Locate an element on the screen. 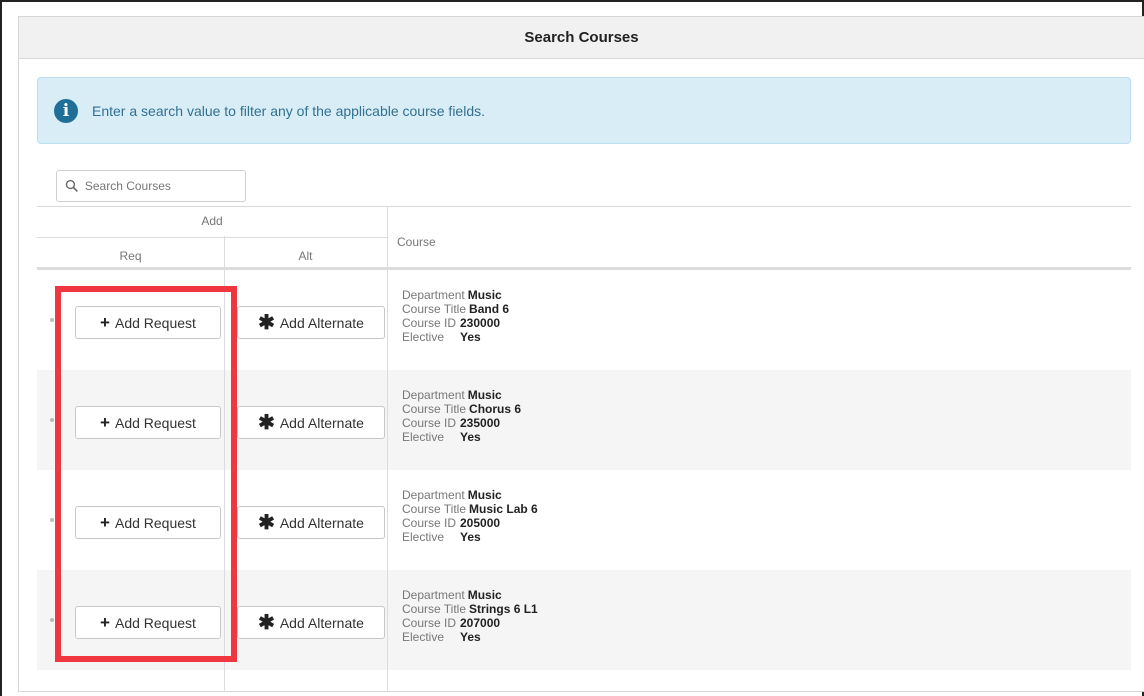 This screenshot has height=696, width=1144. search-icon is located at coordinates (71, 185).